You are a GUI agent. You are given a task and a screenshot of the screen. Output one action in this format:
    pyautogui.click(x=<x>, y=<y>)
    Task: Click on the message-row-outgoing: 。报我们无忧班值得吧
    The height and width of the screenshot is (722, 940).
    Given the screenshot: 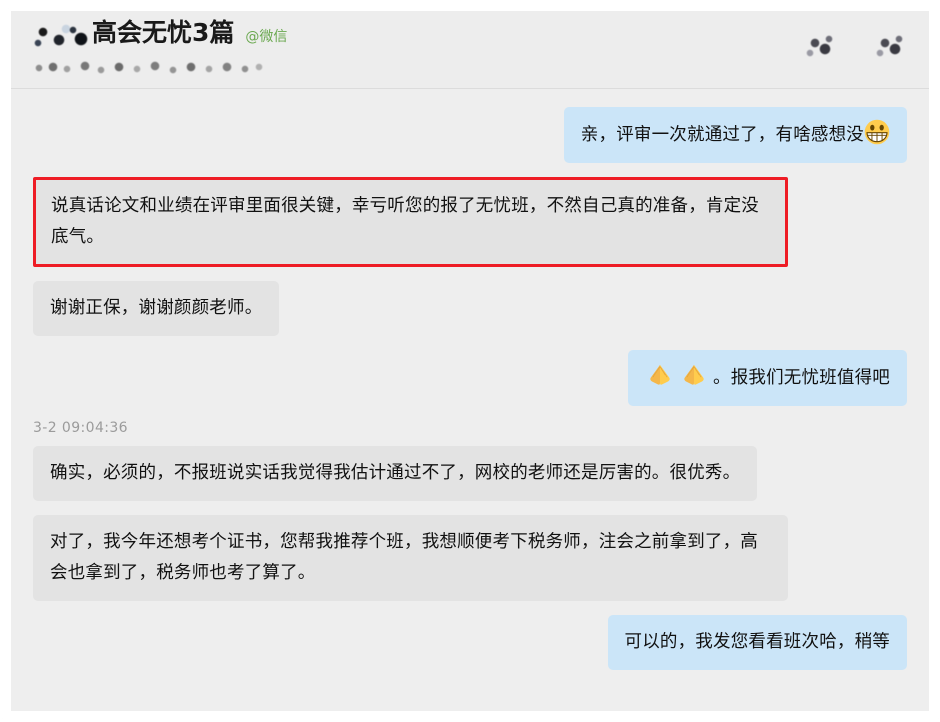 What is the action you would take?
    pyautogui.click(x=470, y=378)
    